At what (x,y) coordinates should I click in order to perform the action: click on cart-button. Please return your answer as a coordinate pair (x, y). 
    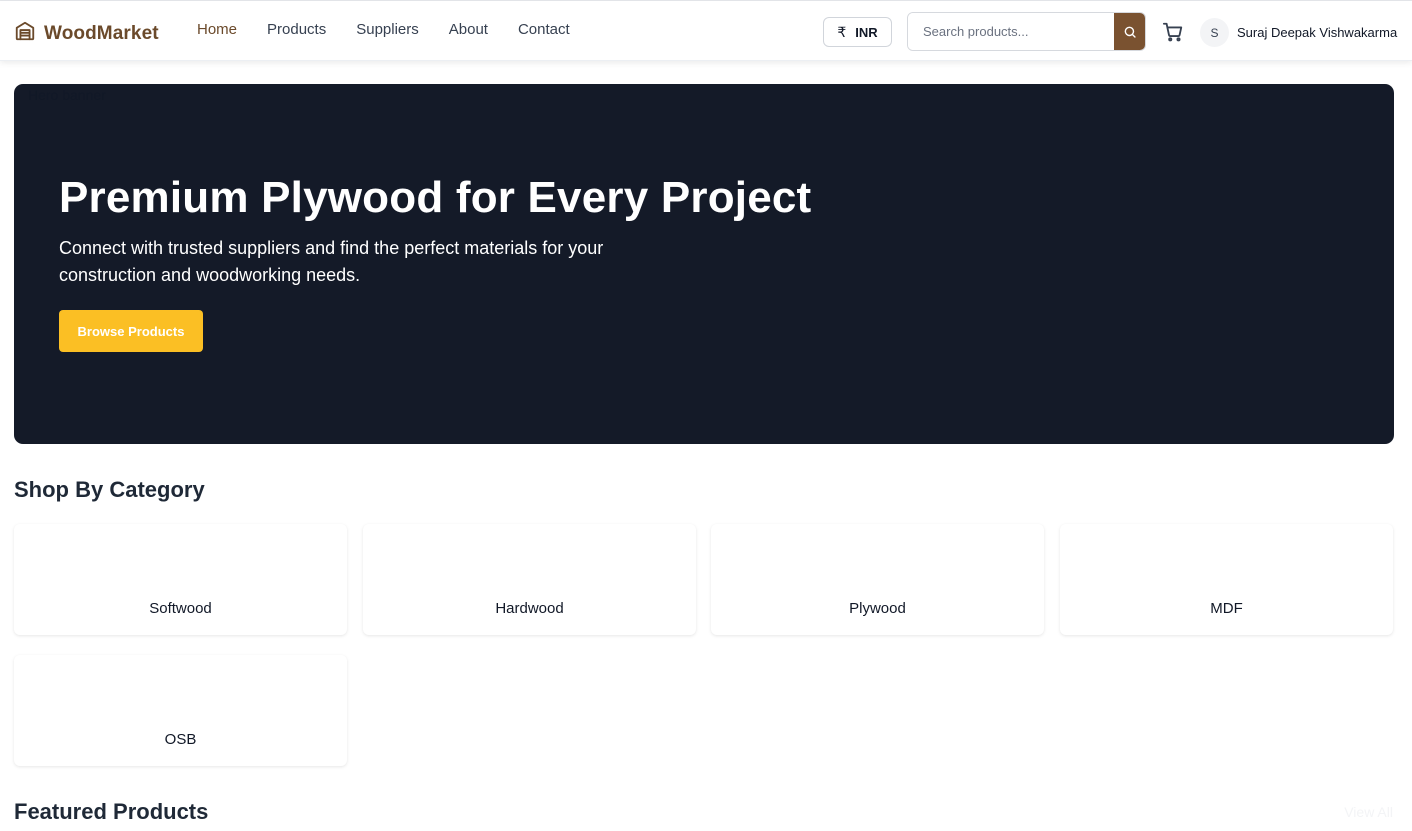
    Looking at the image, I should click on (1173, 32).